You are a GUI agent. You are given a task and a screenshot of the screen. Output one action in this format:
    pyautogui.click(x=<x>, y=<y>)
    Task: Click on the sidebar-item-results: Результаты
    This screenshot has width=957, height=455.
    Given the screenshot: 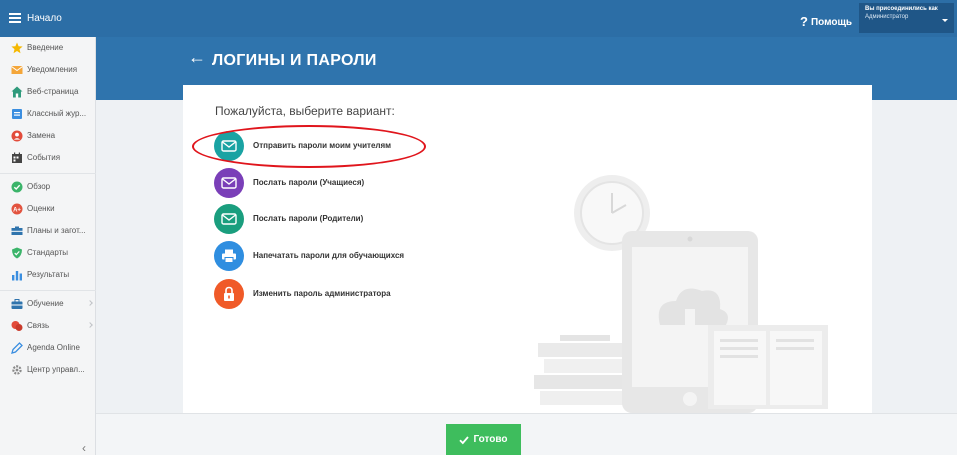 What is the action you would take?
    pyautogui.click(x=48, y=275)
    